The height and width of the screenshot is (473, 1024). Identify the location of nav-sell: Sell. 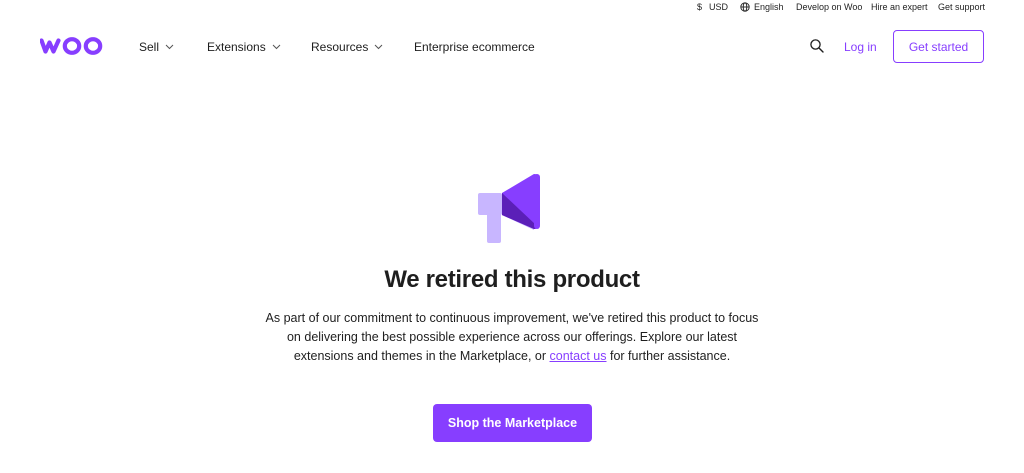
(156, 47).